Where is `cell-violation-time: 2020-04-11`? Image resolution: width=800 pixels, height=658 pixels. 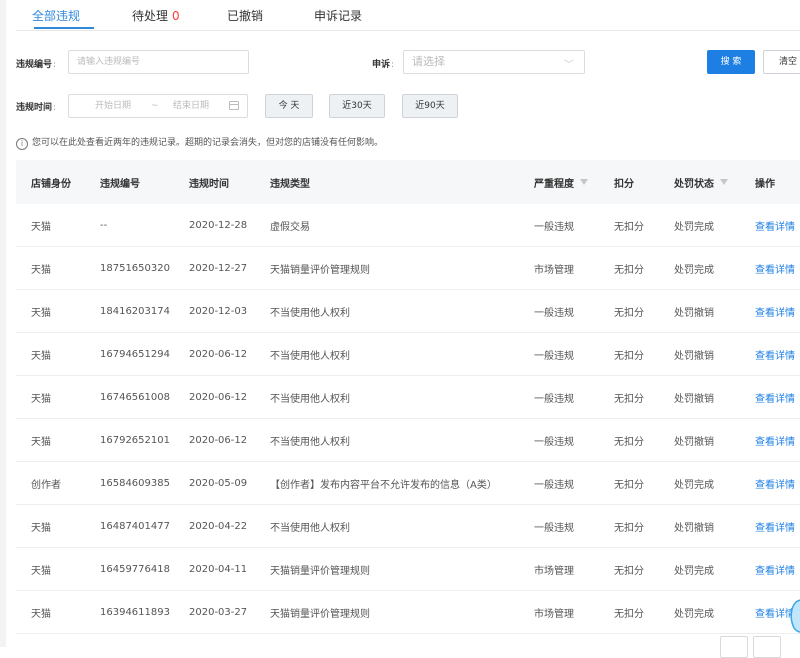
cell-violation-time: 2020-04-11 is located at coordinates (218, 569).